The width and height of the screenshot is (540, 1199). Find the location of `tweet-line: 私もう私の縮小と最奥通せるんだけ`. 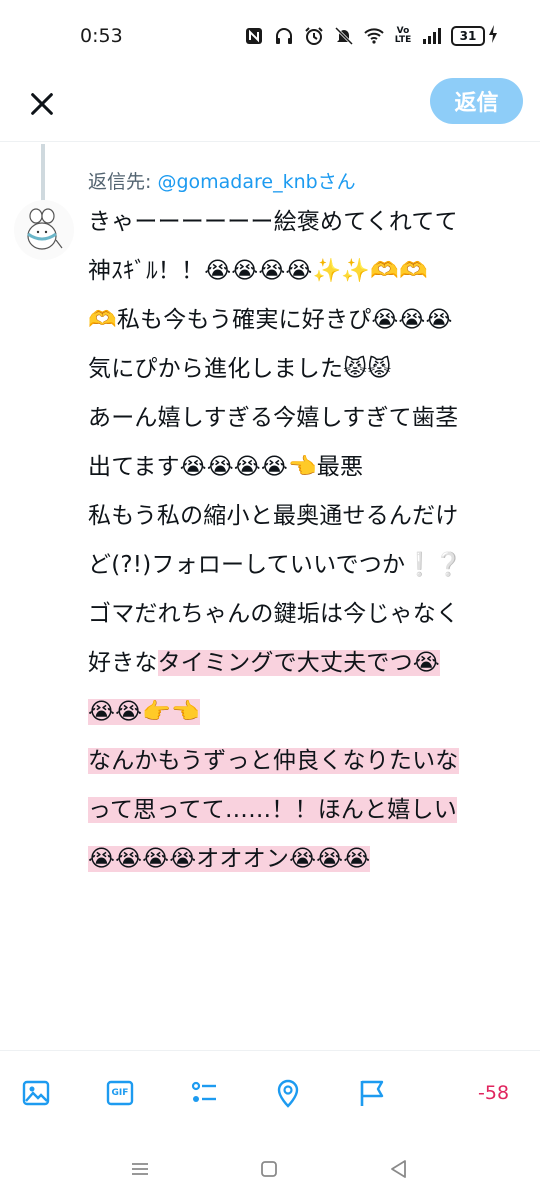

tweet-line: 私もう私の縮小と最奥通せるんだけ is located at coordinates (273, 516).